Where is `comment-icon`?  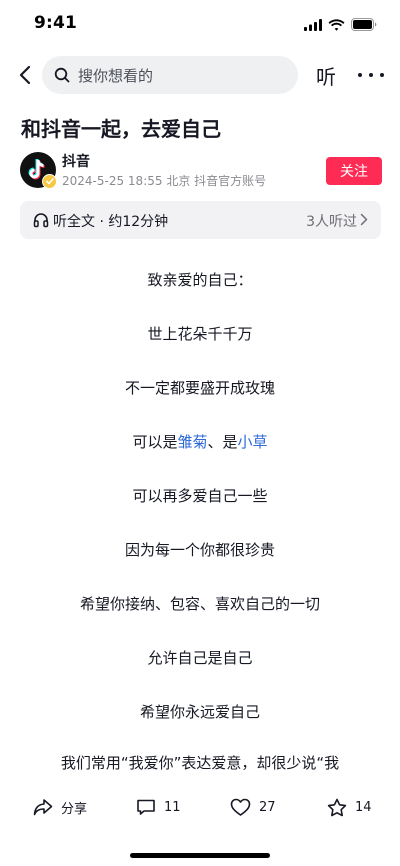 comment-icon is located at coordinates (146, 807).